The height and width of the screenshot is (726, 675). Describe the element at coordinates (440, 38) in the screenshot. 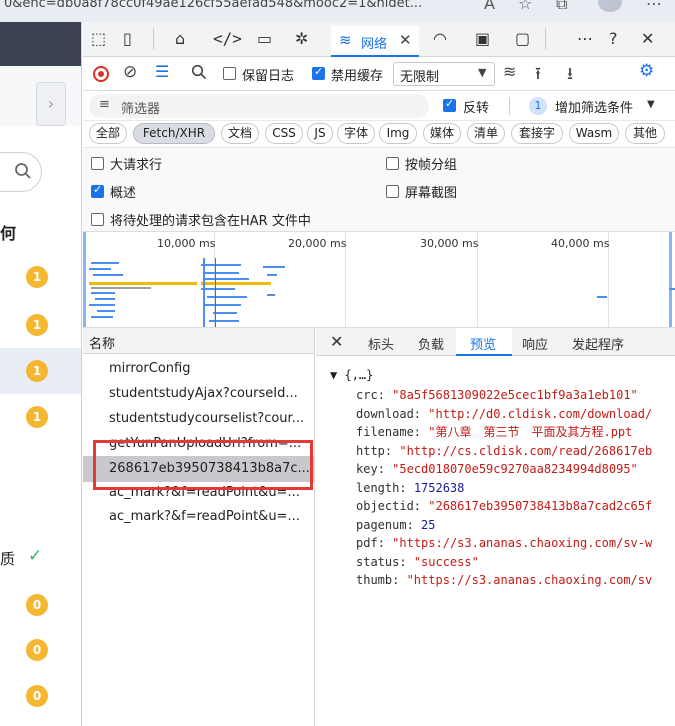

I see `performance-gauge-icon: ◠` at that location.